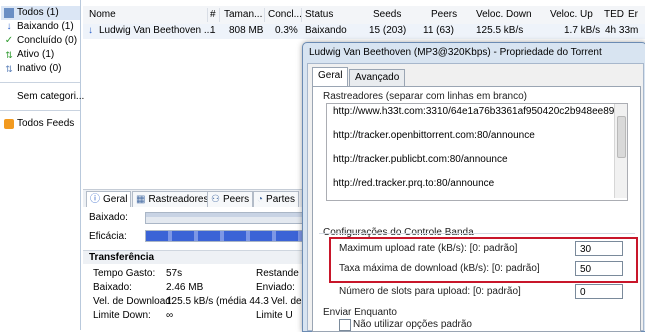  What do you see at coordinates (582, 30) in the screenshot?
I see `torrent-up-speed: 1.7 kB/s` at bounding box center [582, 30].